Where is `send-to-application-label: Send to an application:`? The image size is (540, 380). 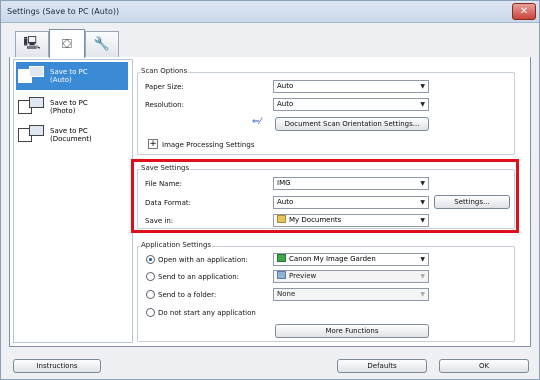 send-to-application-label: Send to an application: is located at coordinates (199, 277).